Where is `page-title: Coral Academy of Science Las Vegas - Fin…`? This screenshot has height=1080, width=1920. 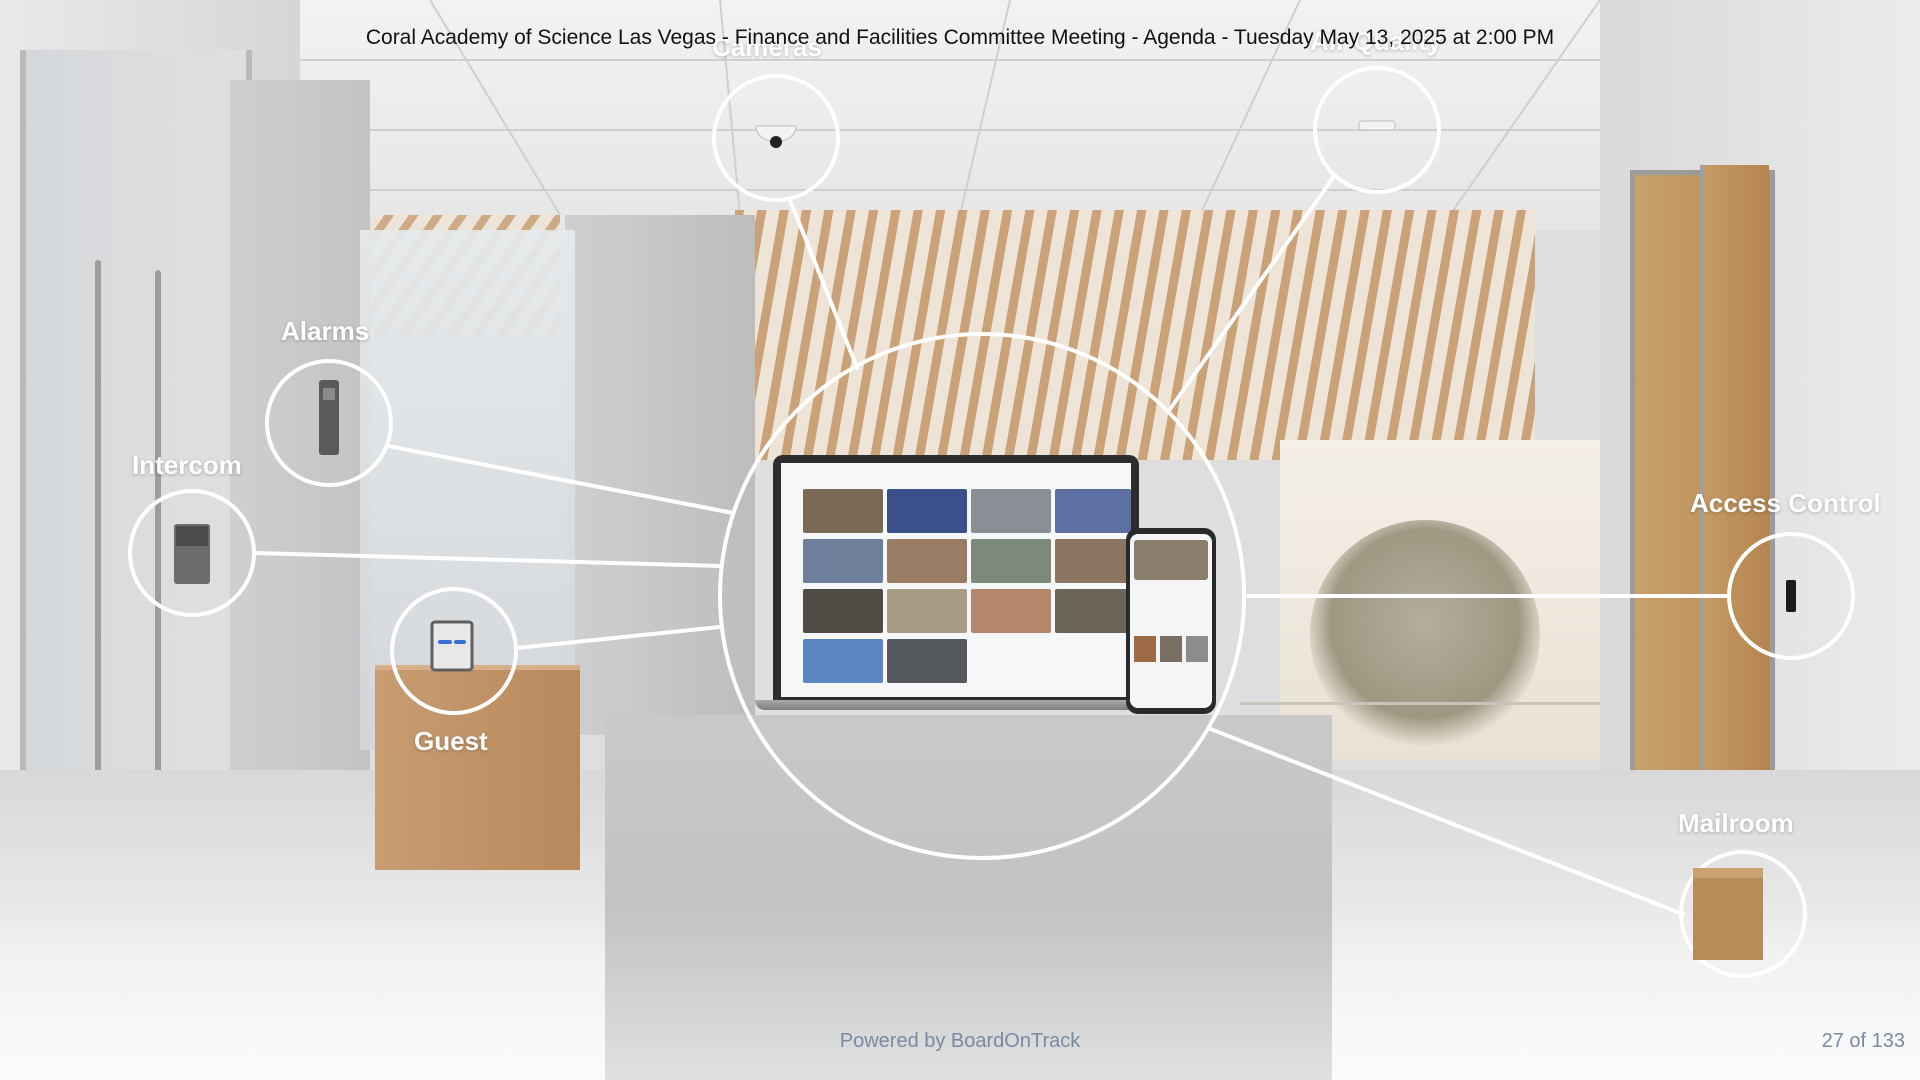
page-title: Coral Academy of Science Las Vegas - Fin… is located at coordinates (960, 37).